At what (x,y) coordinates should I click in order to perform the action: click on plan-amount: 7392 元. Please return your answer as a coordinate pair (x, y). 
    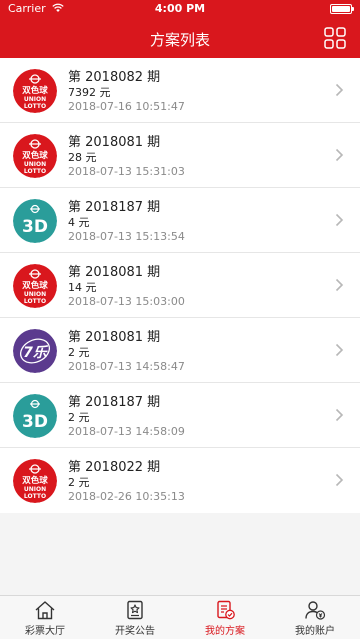
    Looking at the image, I should click on (89, 92).